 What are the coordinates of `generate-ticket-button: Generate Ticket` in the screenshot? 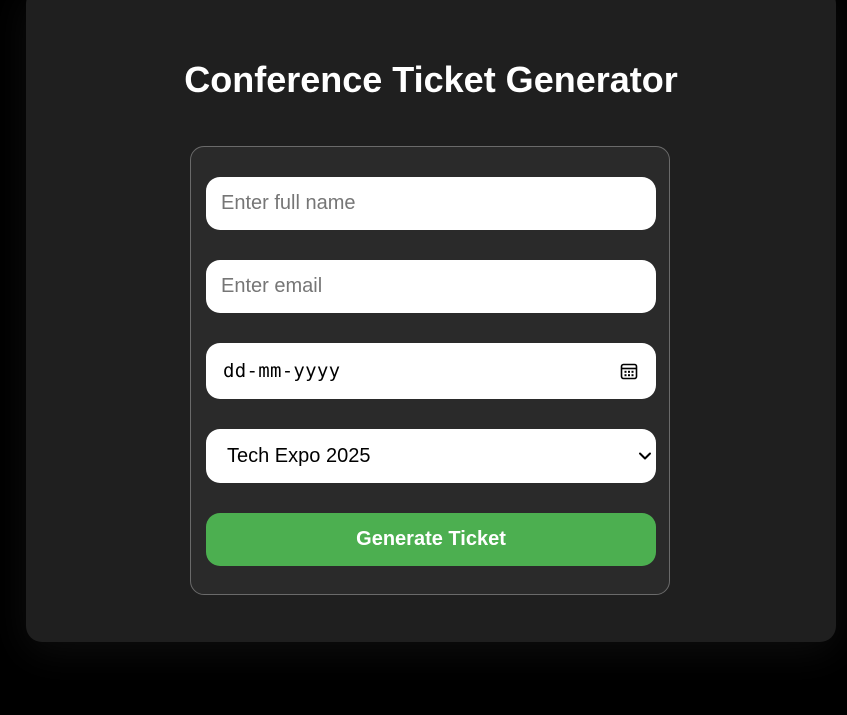 It's located at (431, 539).